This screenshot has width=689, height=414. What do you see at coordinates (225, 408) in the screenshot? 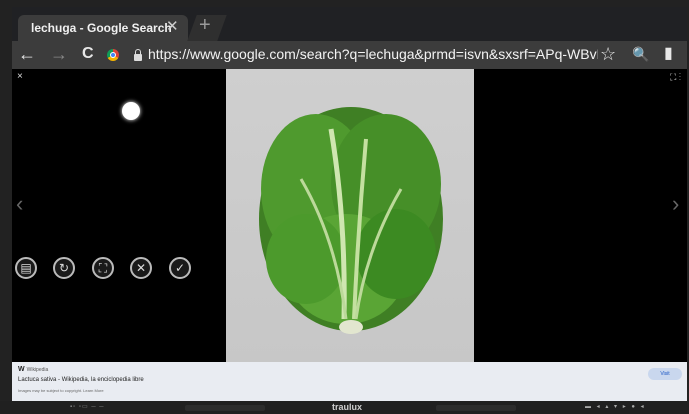
I see `bezel-pad-left` at bounding box center [225, 408].